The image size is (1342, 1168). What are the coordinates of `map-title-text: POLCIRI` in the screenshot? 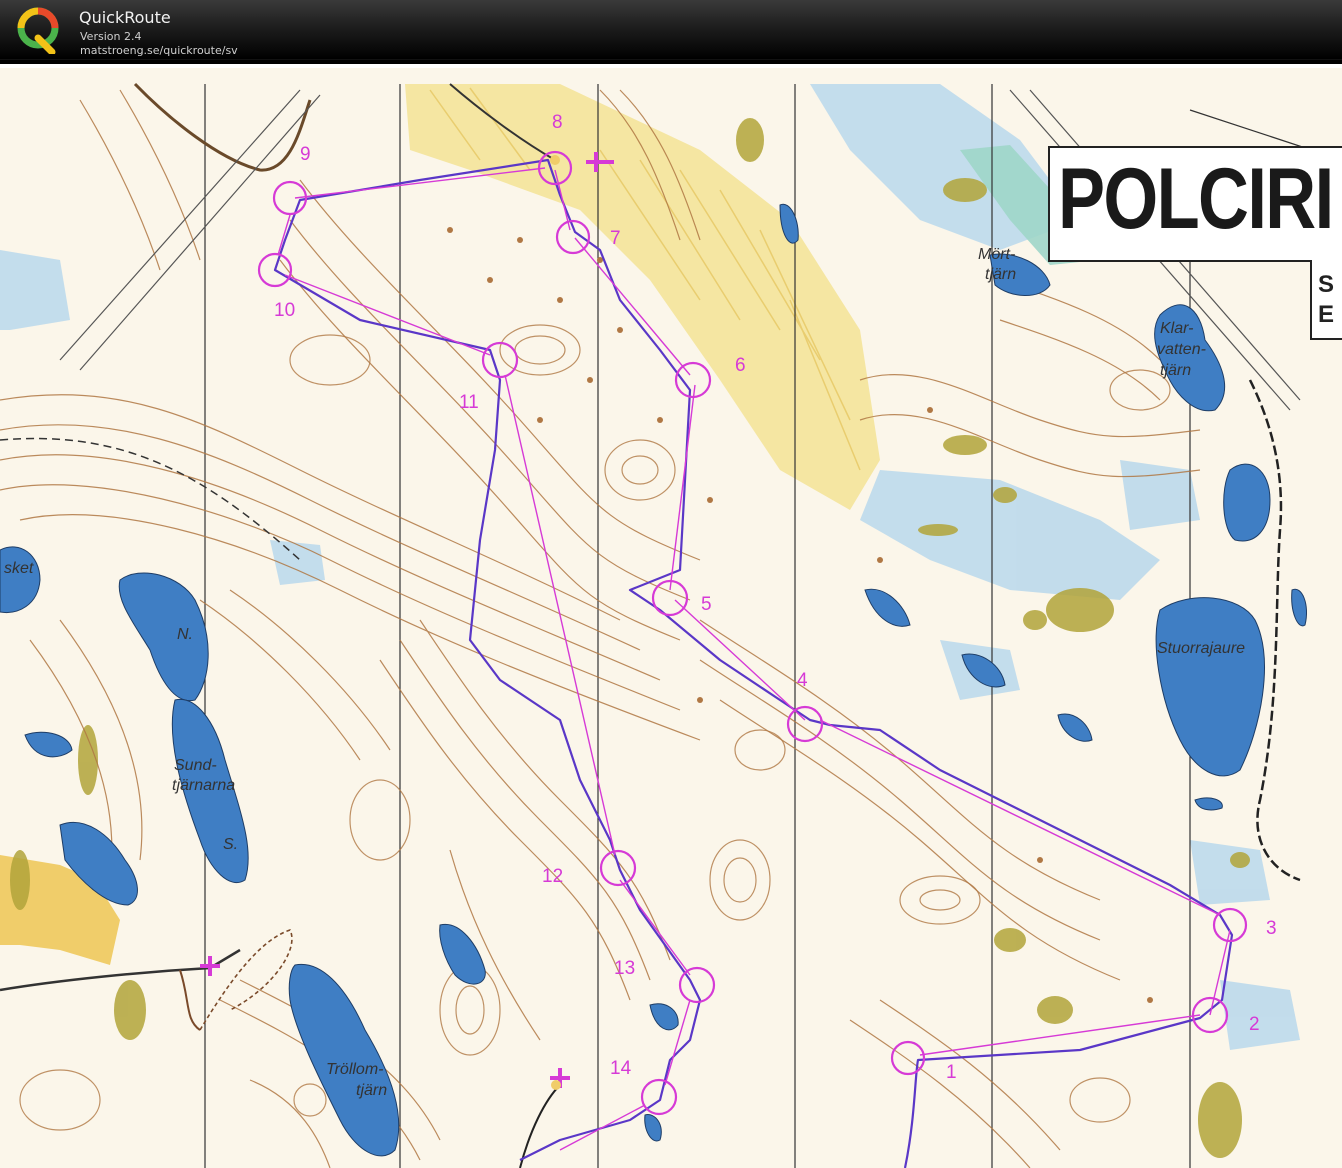 It's located at (1196, 199).